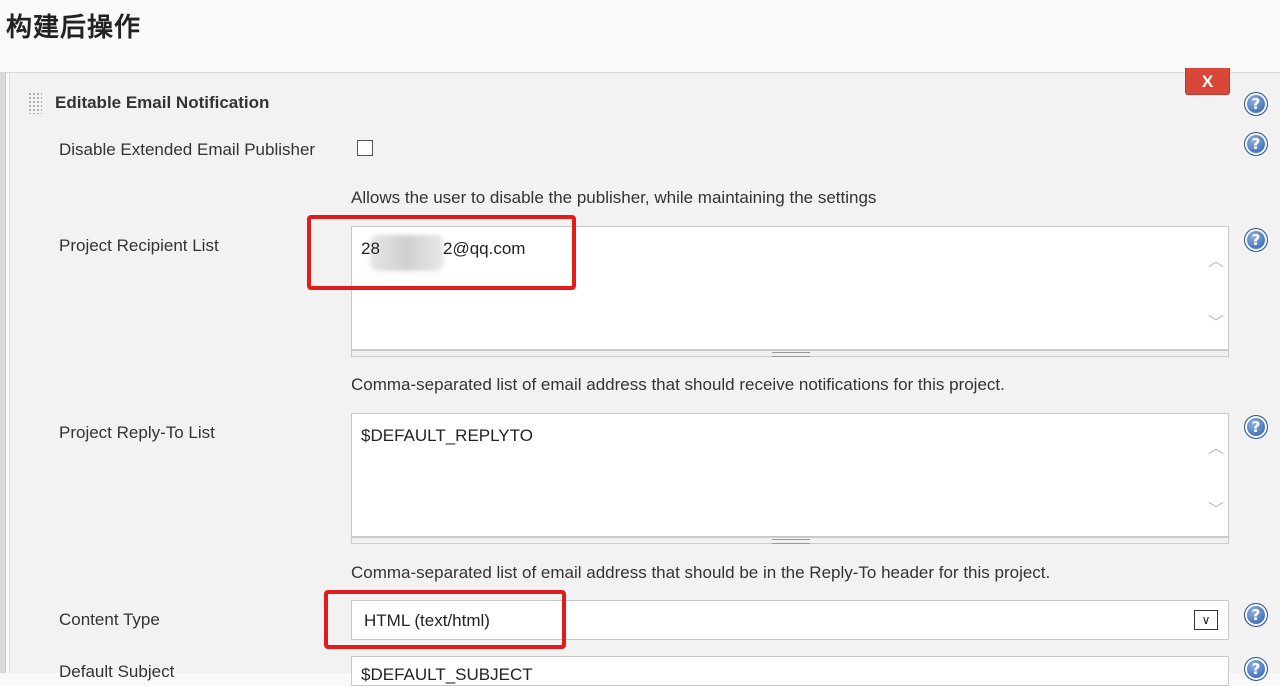 This screenshot has height=686, width=1280. I want to click on section-title: 构建后操作, so click(74, 28).